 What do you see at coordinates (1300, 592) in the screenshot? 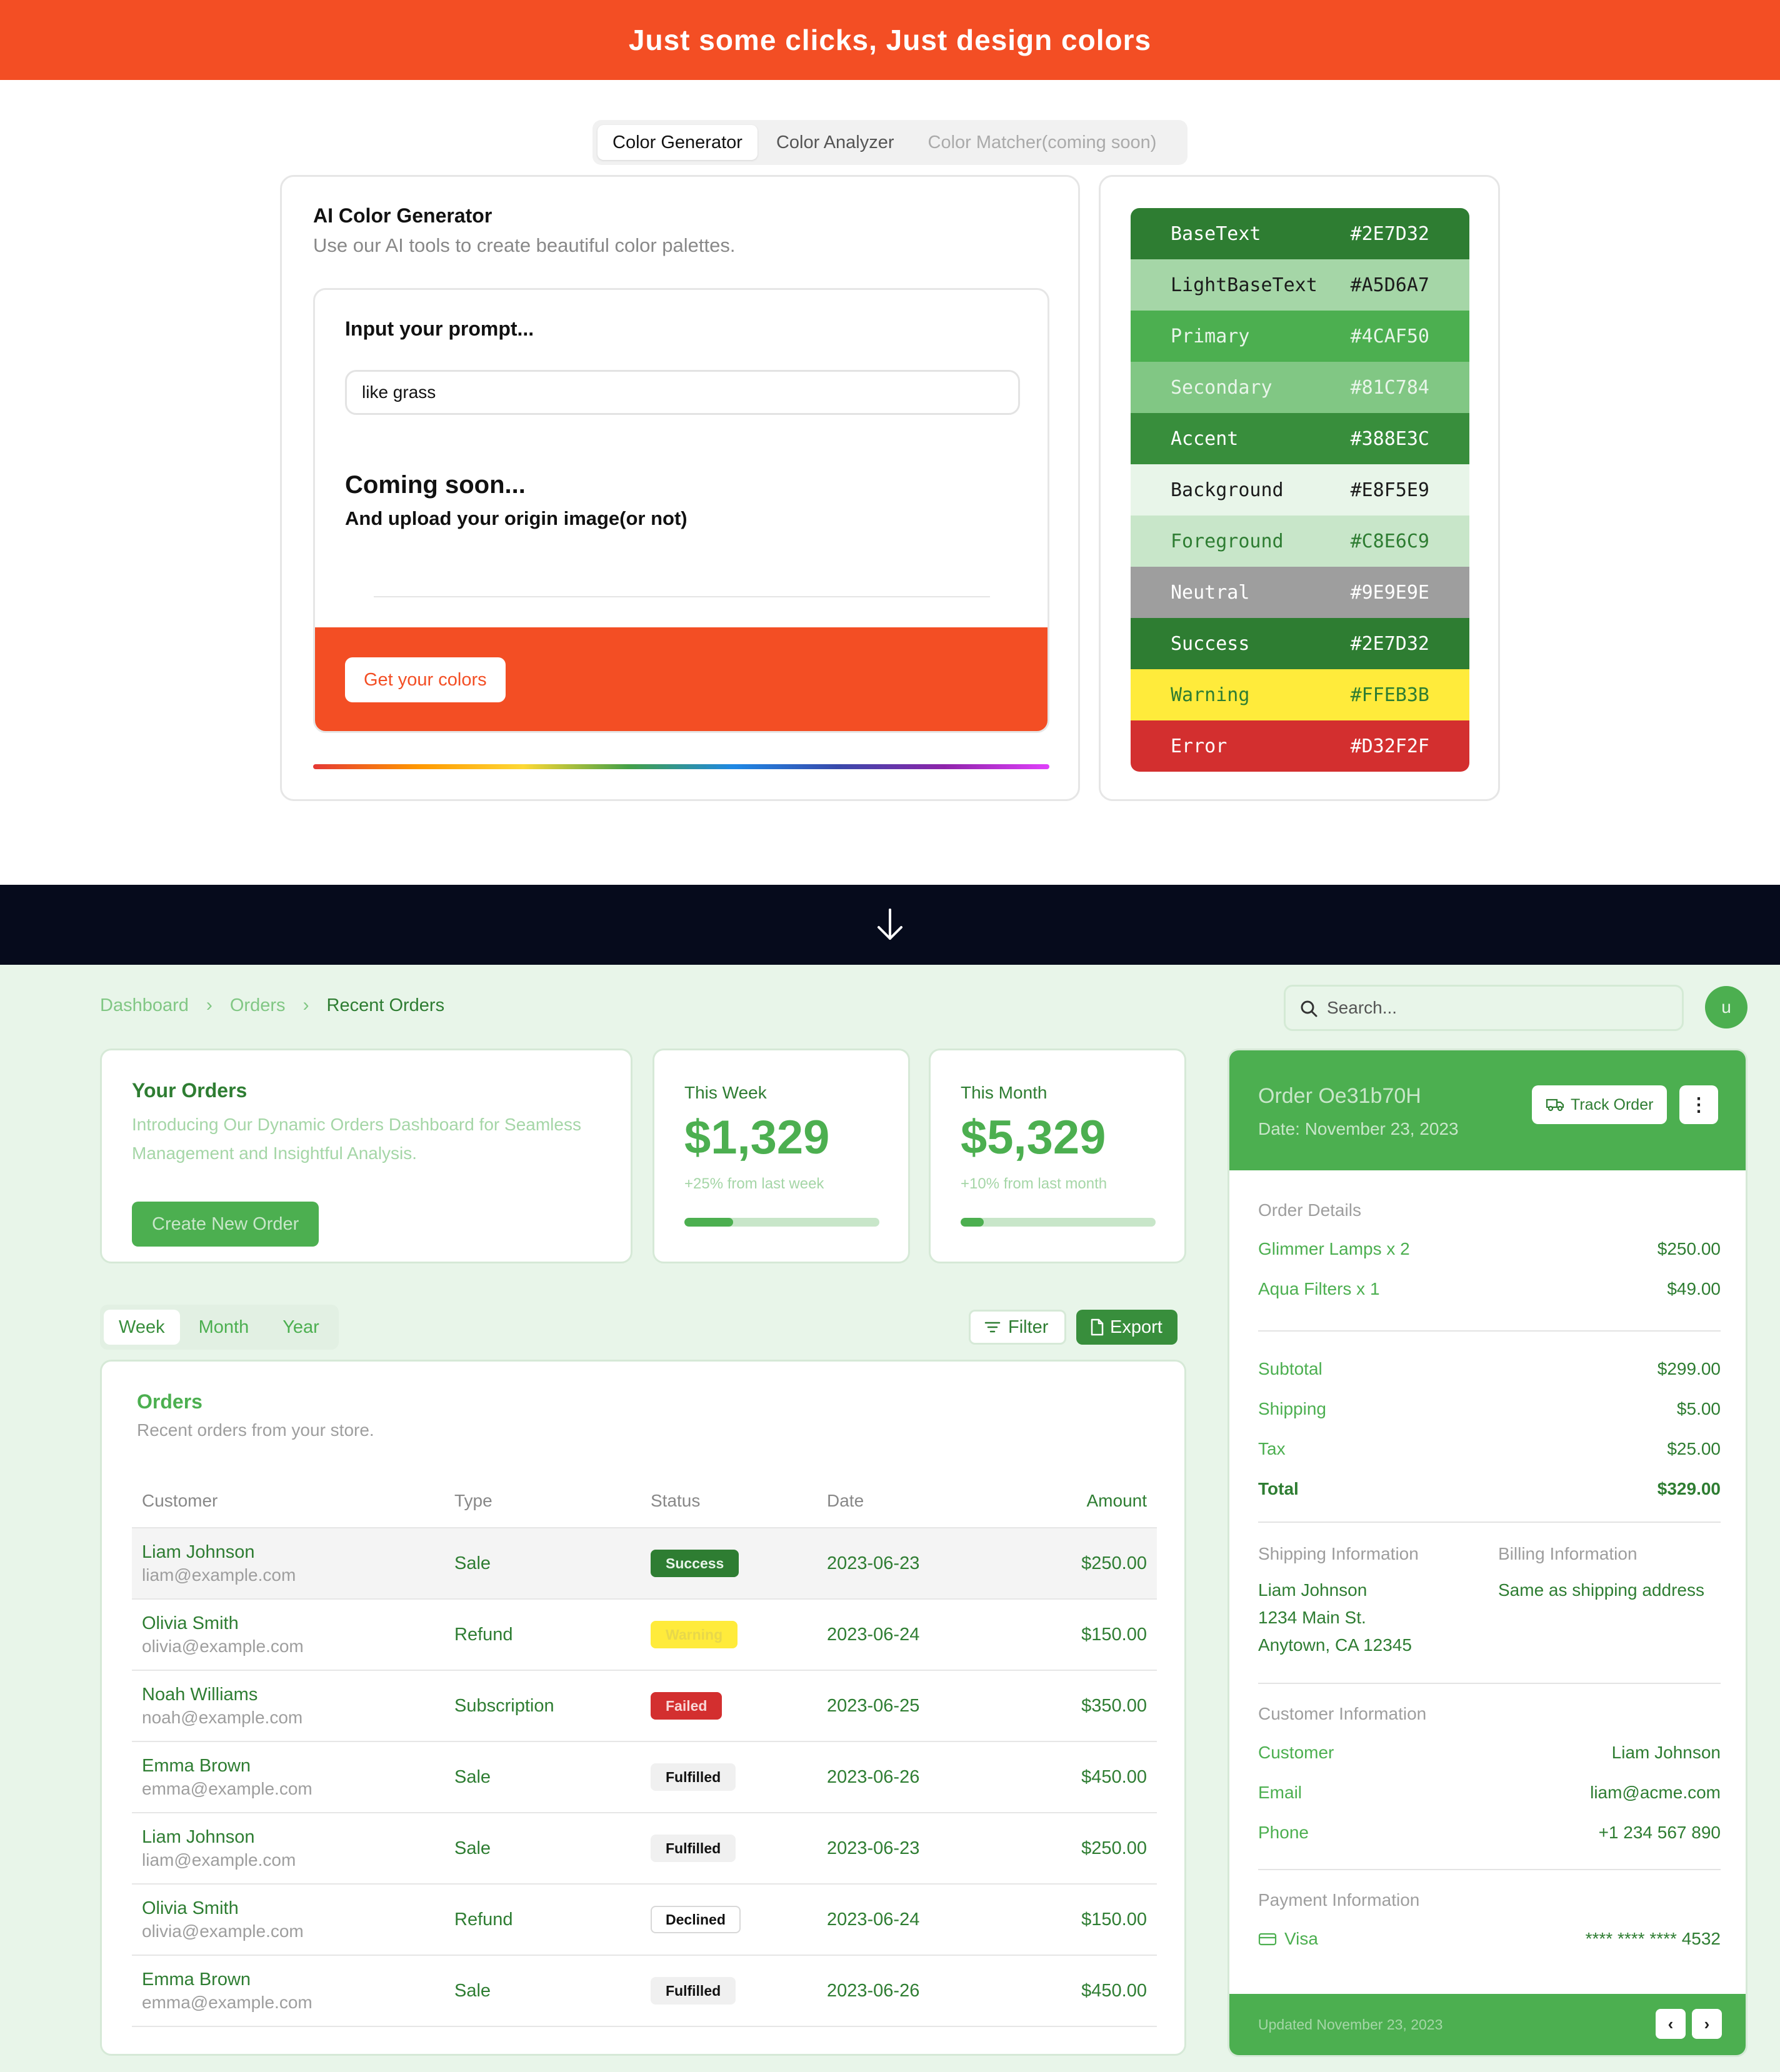
I see `color-swatch: Neutral #9E9E9E` at bounding box center [1300, 592].